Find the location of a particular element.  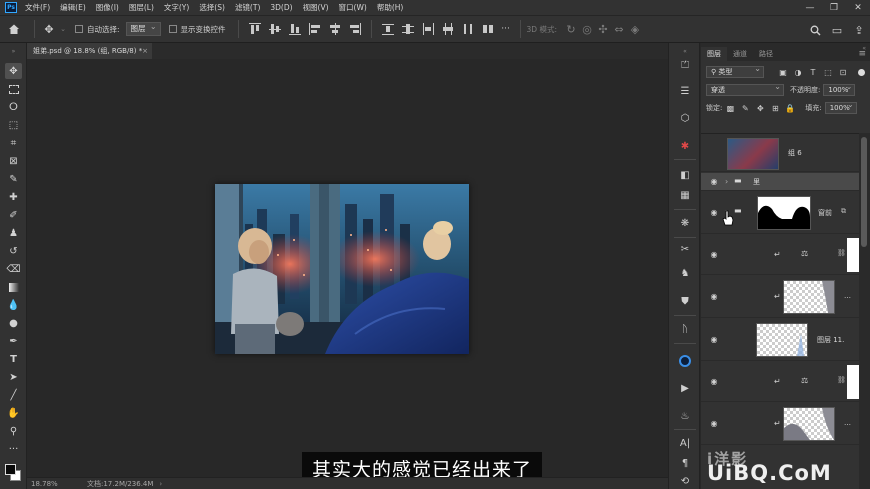

actions-panel-icon: ⛊ is located at coordinates (685, 301).